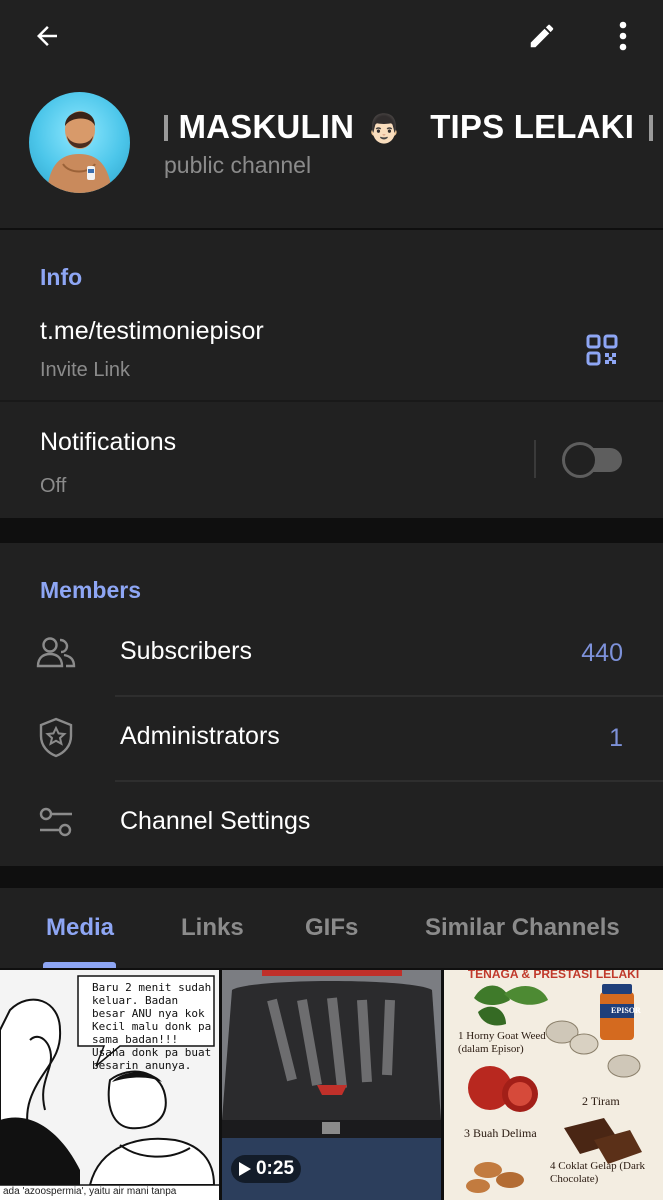  What do you see at coordinates (108, 442) in the screenshot?
I see `notifications-label: Notifications` at bounding box center [108, 442].